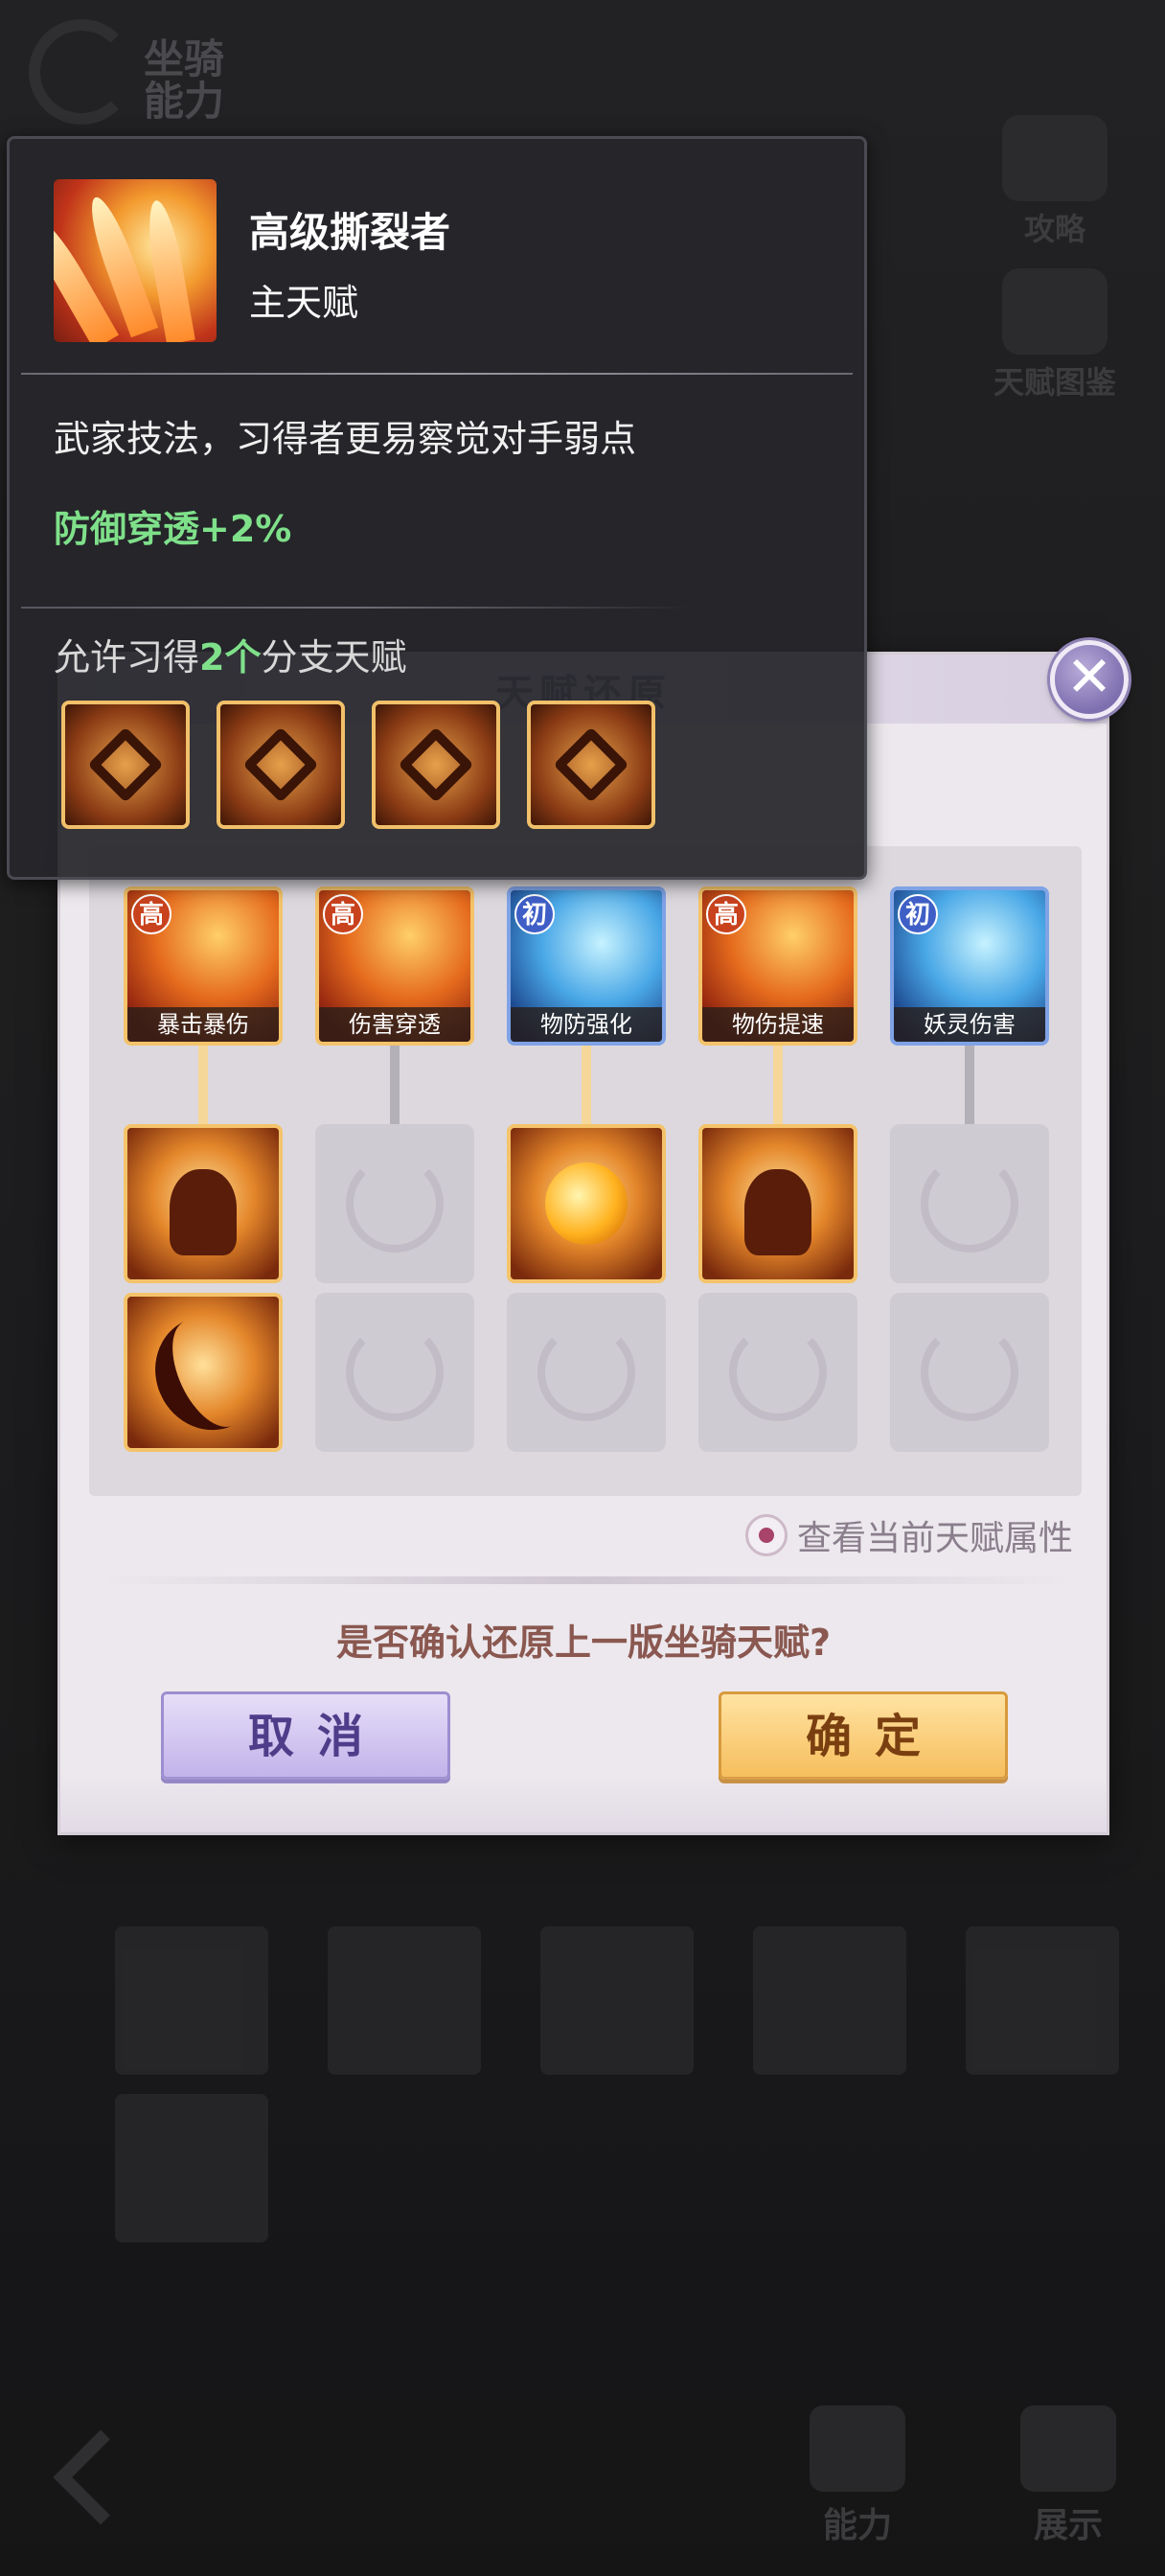 This screenshot has width=1165, height=2576. Describe the element at coordinates (583, 1643) in the screenshot. I see `confirm-question: 是否确认还原上一版坐骑天赋?` at that location.